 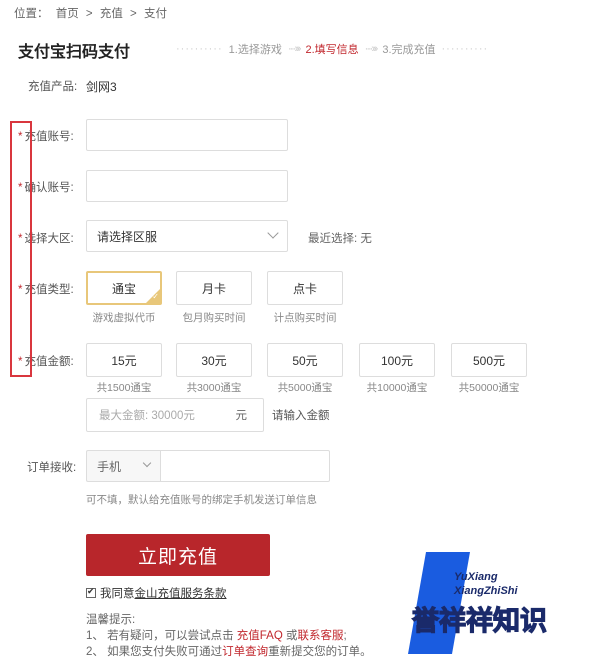 What do you see at coordinates (320, 652) in the screenshot?
I see `tips-text: 重新提交您的订单。` at bounding box center [320, 652].